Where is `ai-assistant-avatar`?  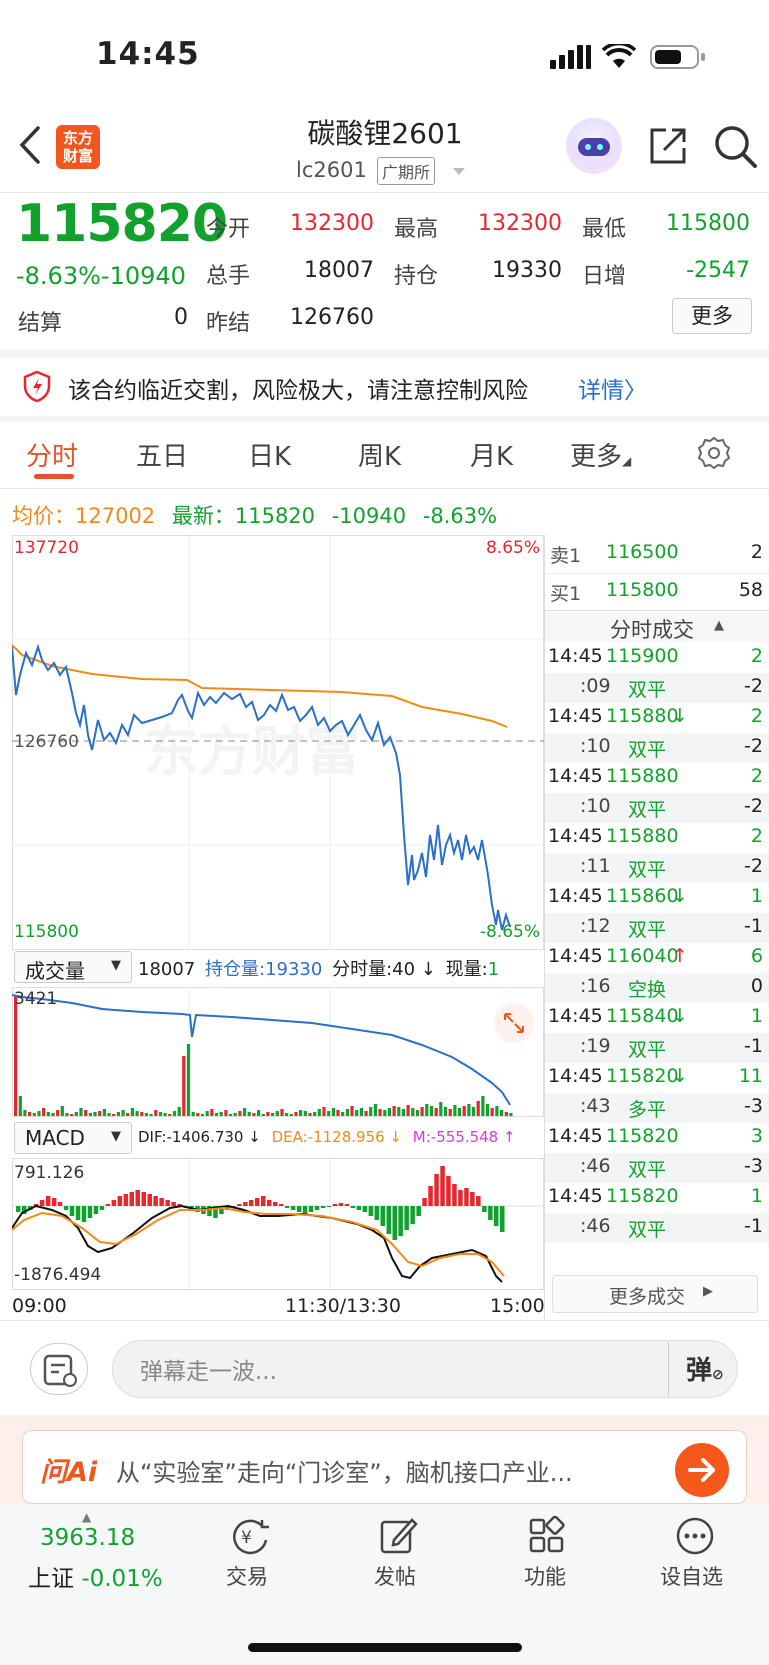
ai-assistant-avatar is located at coordinates (594, 146).